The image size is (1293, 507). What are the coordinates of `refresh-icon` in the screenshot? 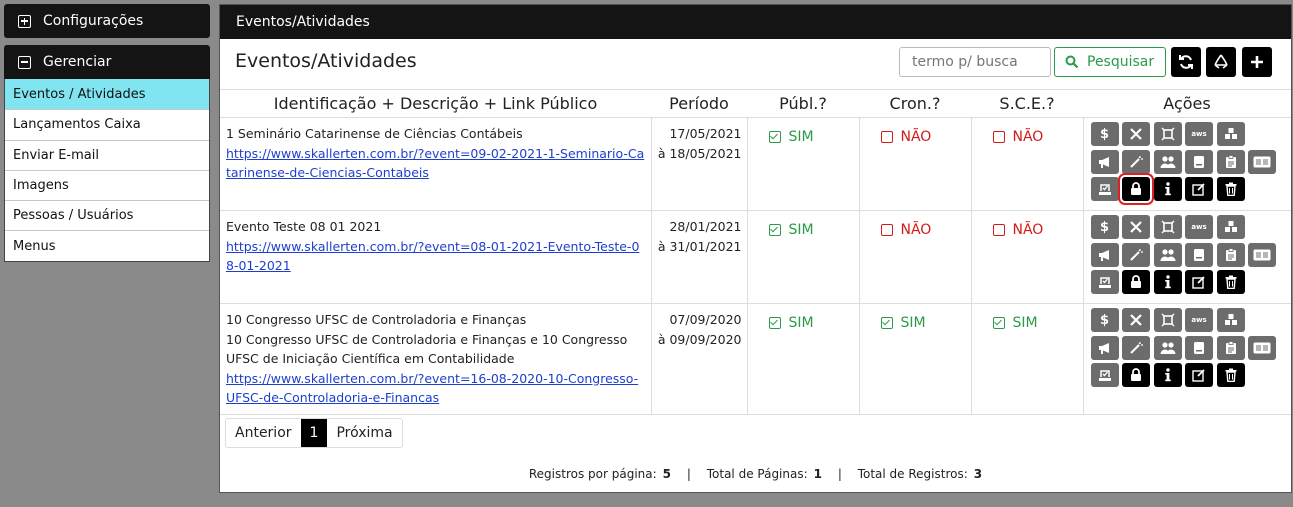 It's located at (1186, 62).